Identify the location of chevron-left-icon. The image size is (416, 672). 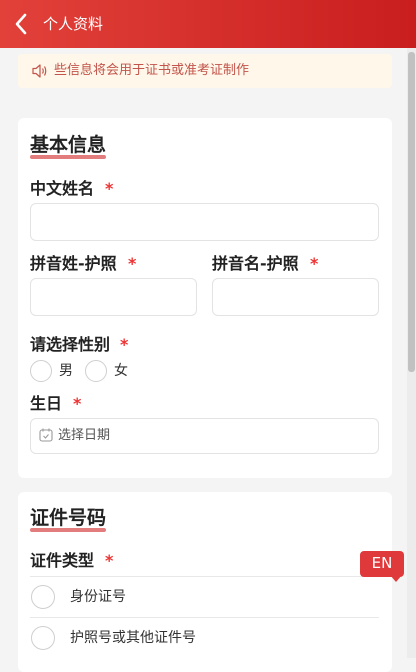
(21, 24).